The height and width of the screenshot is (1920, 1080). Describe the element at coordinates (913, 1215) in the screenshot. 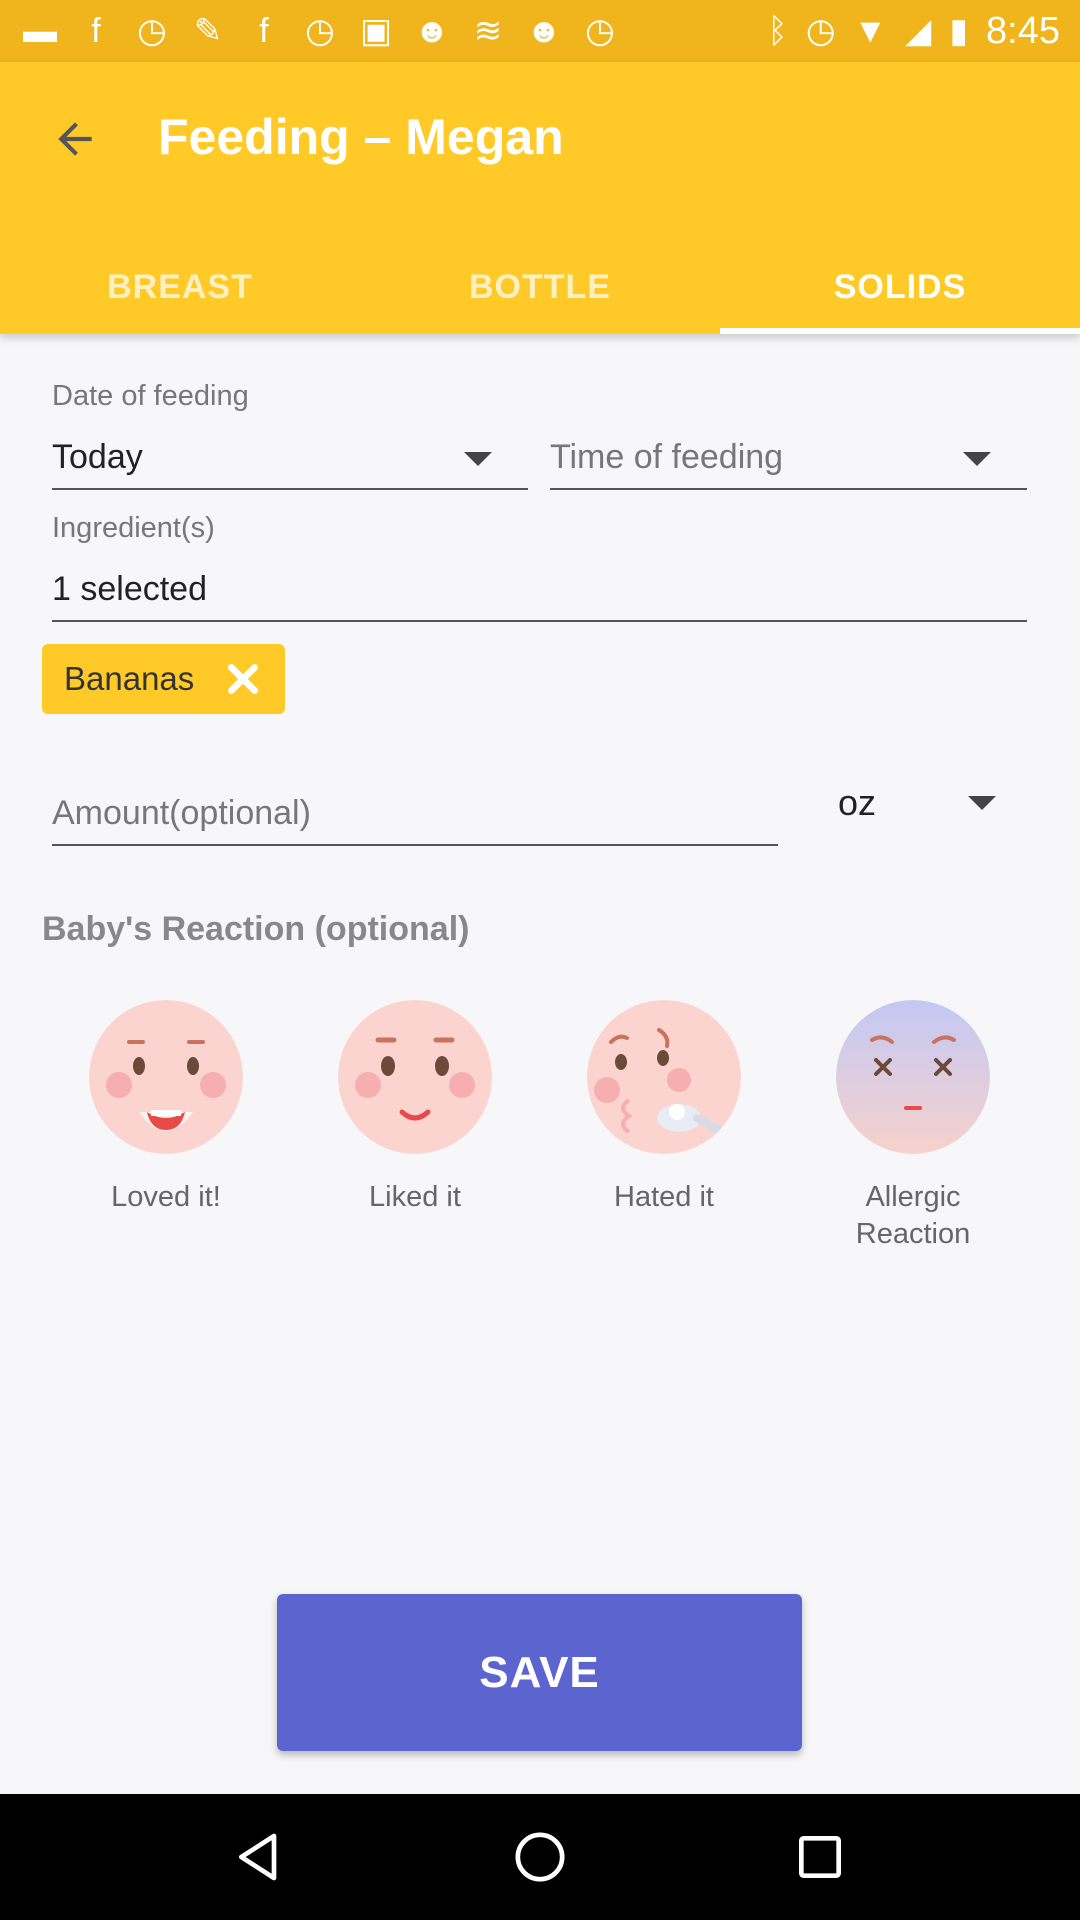

I see `reaction-label: Allergic Reaction` at that location.